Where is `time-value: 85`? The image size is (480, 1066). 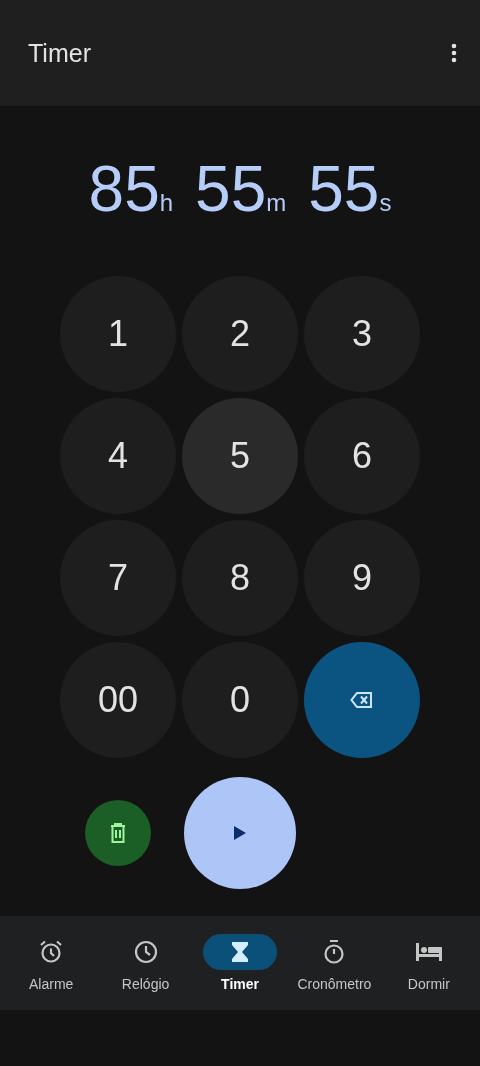 time-value: 85 is located at coordinates (124, 189).